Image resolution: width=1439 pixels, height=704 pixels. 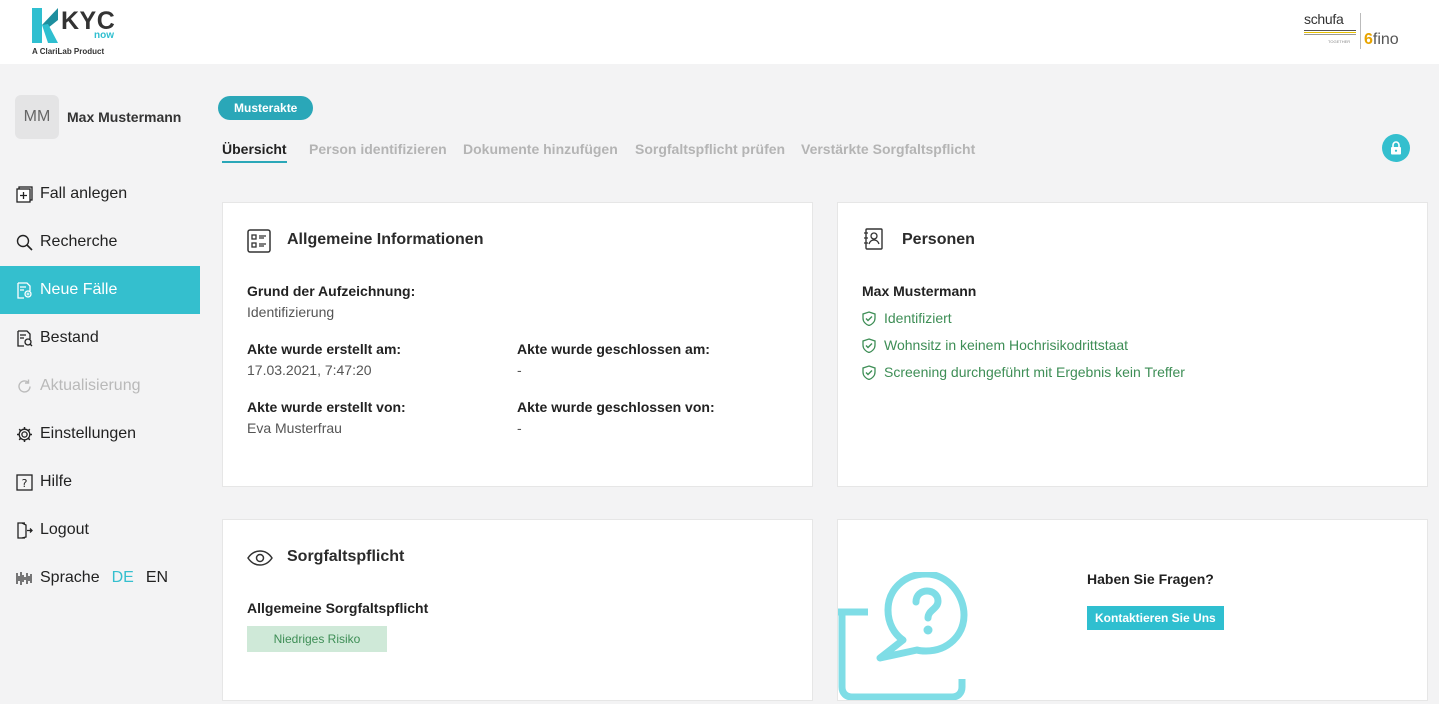 What do you see at coordinates (64, 529) in the screenshot?
I see `sidebar-item-label: Logout` at bounding box center [64, 529].